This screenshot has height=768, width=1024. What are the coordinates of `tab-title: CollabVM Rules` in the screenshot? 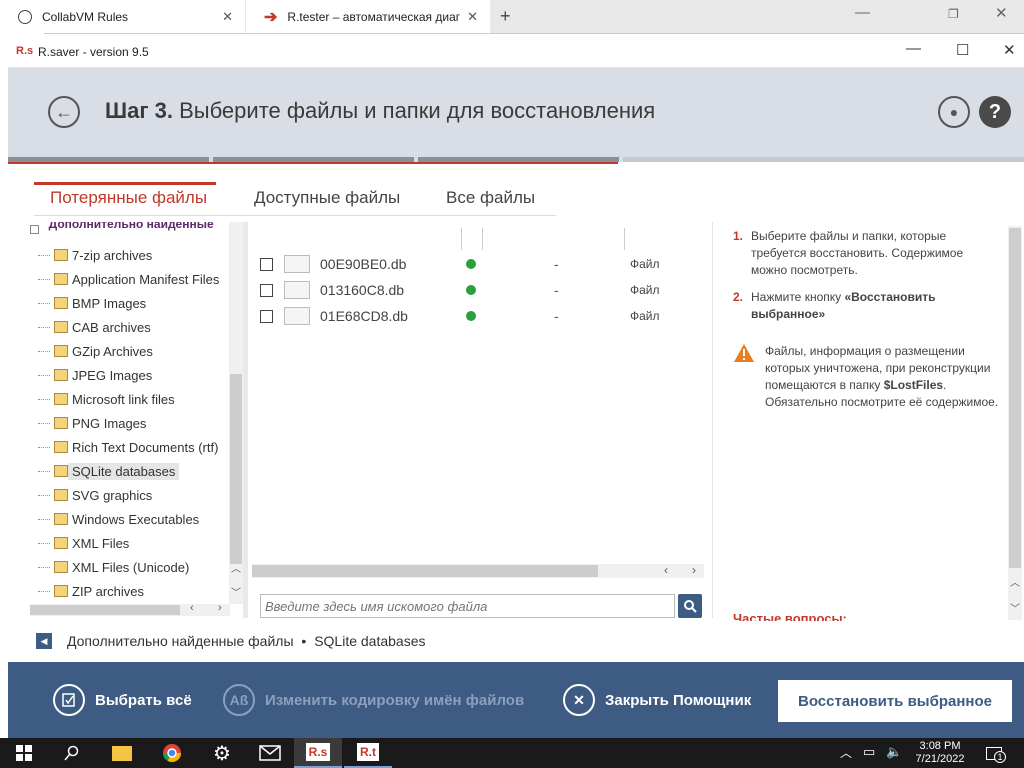 It's located at (85, 16).